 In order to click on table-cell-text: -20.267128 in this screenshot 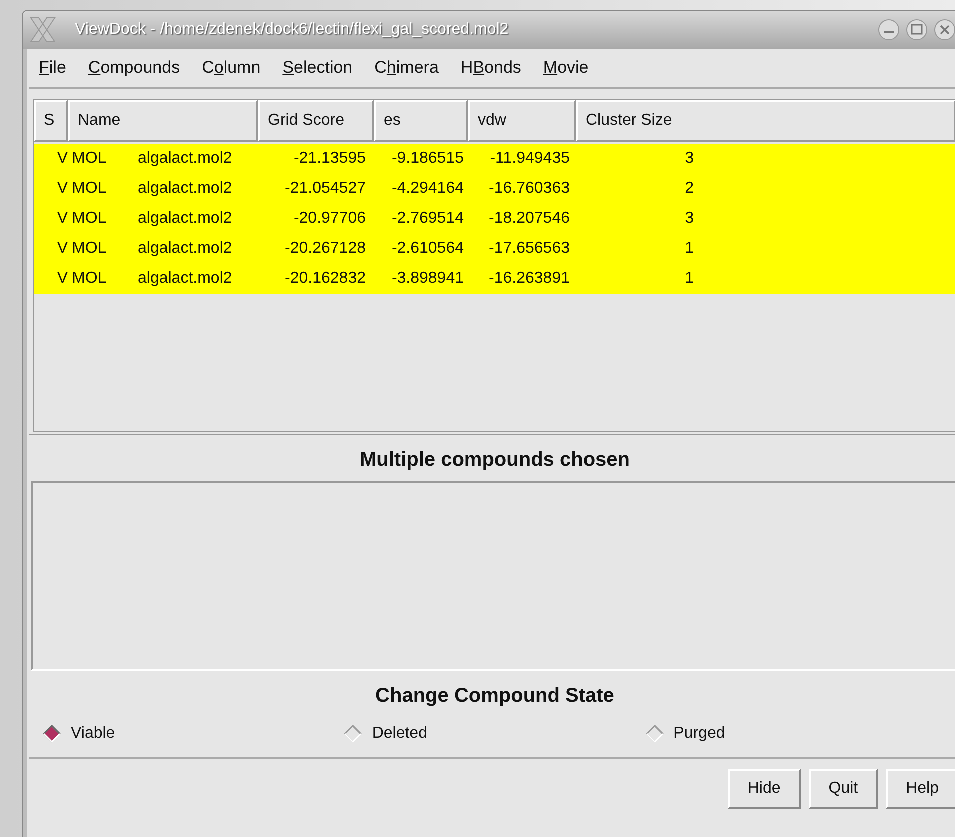, I will do `click(325, 249)`.